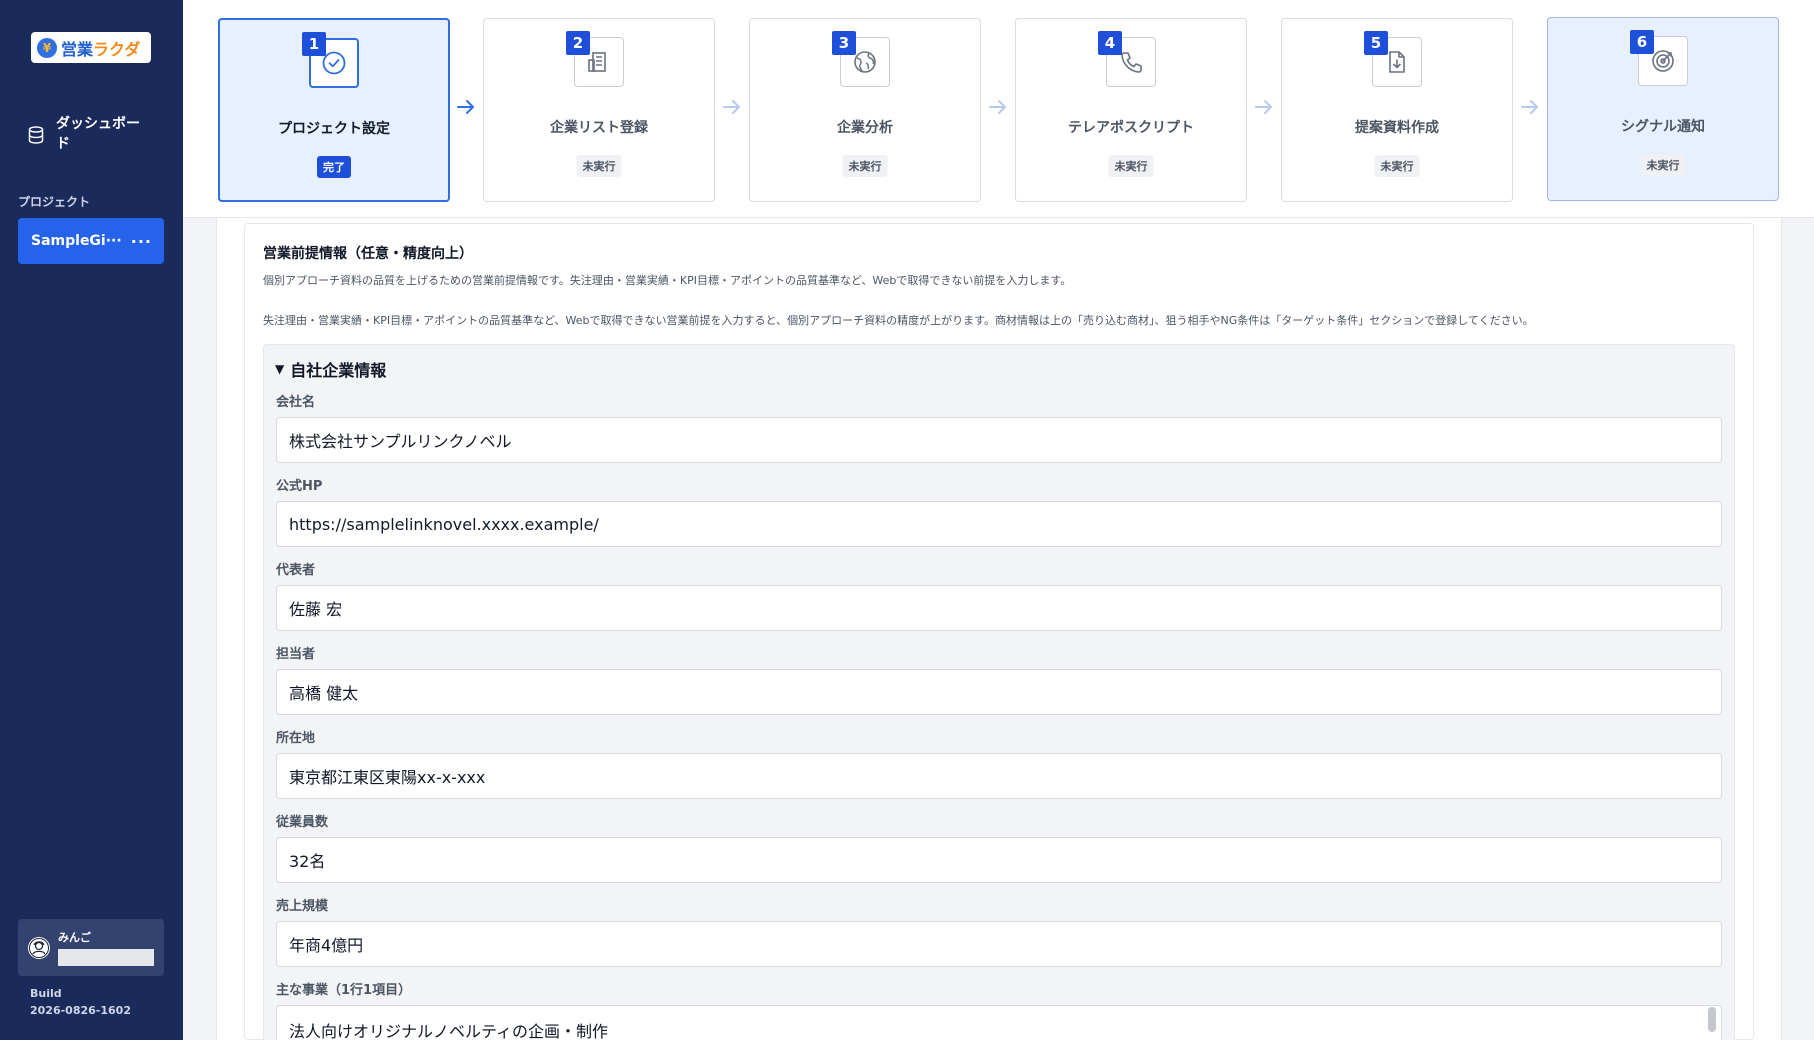  Describe the element at coordinates (599, 128) in the screenshot. I see `step-title: 企業リスト登録` at that location.